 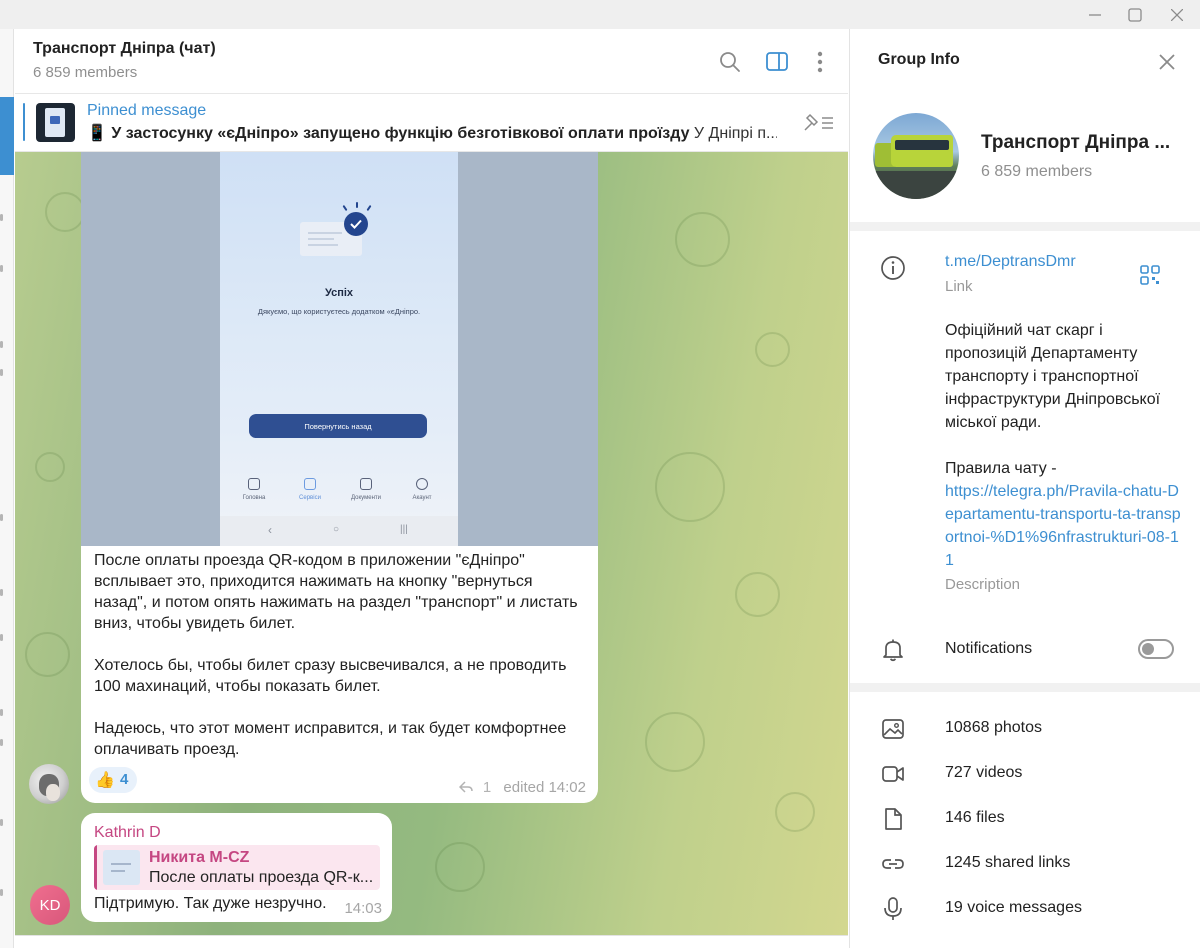 I want to click on pin-list-icon, so click(x=818, y=122).